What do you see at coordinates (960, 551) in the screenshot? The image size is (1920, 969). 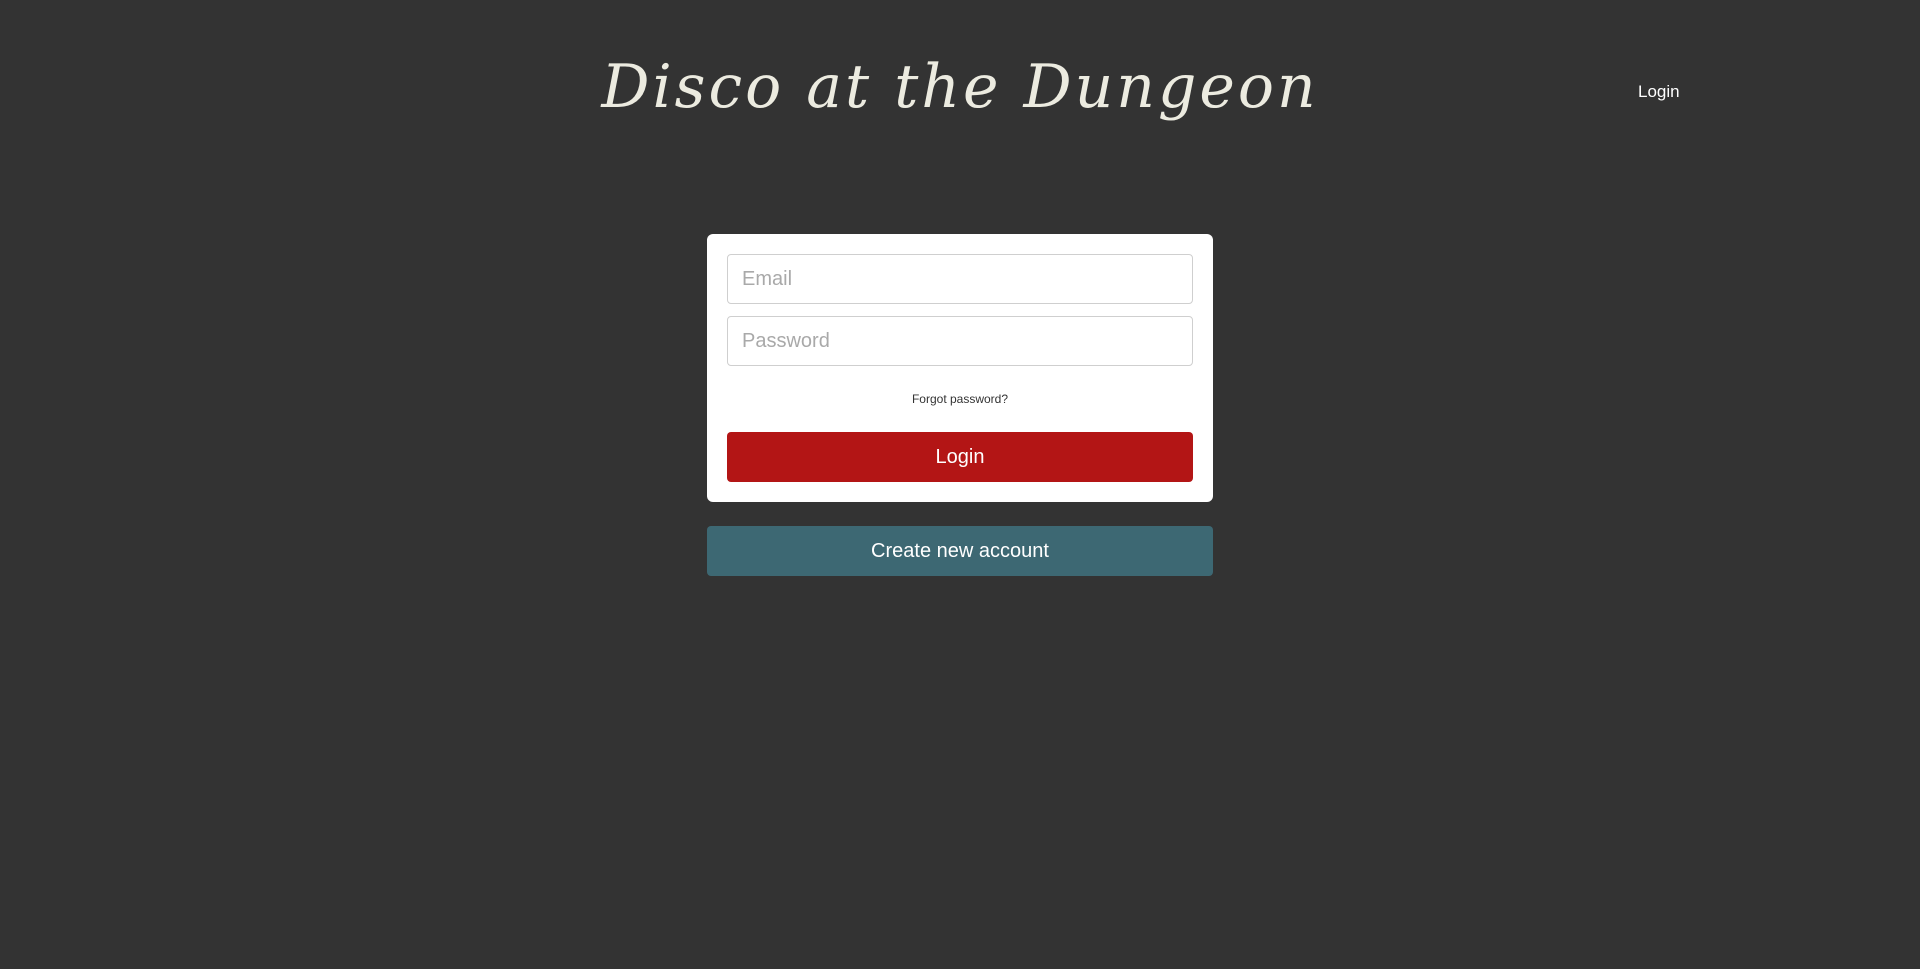 I see `create-account-button: Create new account` at bounding box center [960, 551].